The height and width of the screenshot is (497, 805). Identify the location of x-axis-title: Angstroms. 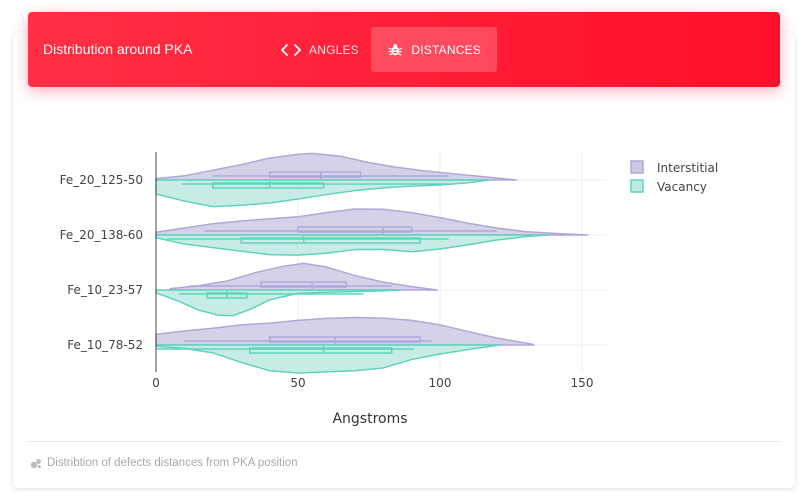
(369, 419).